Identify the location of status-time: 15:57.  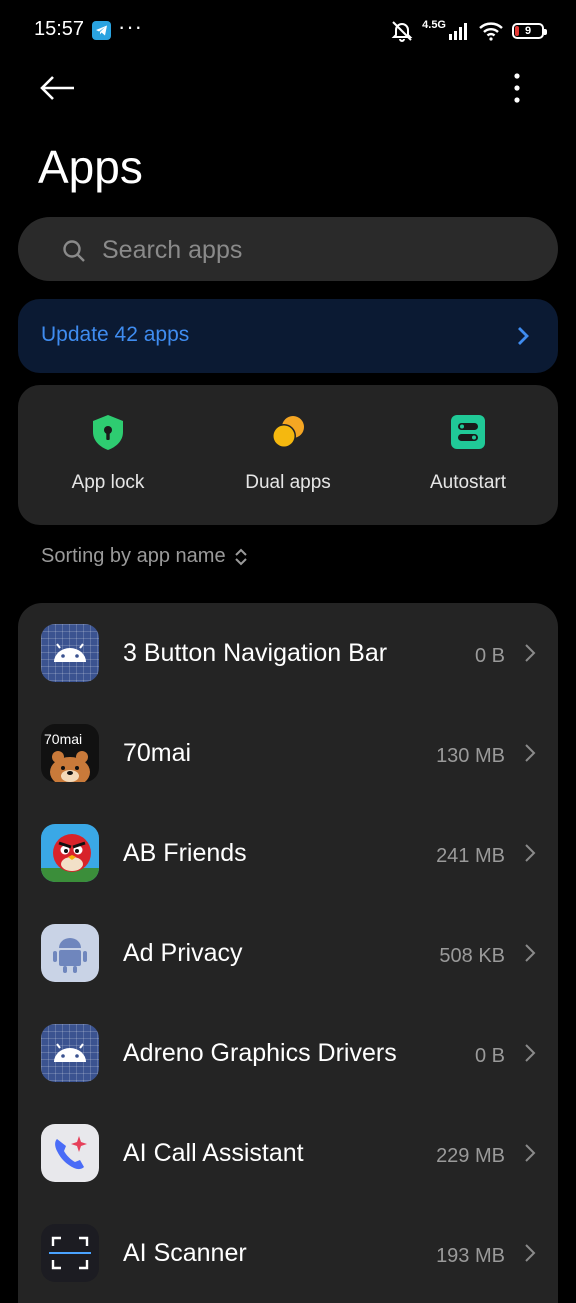
(59, 29).